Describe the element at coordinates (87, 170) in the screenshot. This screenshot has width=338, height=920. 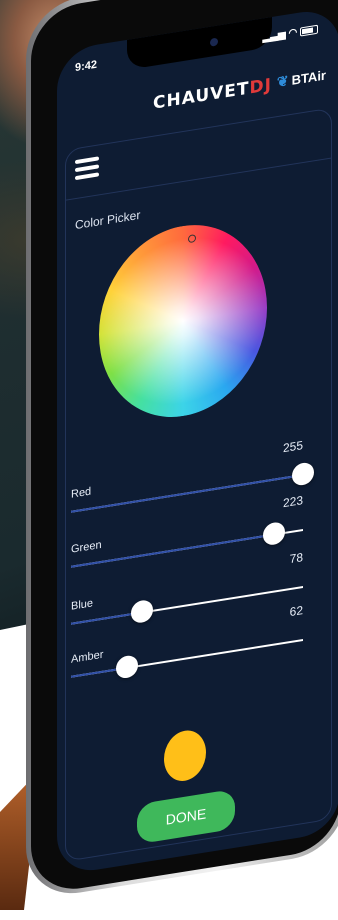
I see `hamburger-menu-icon` at that location.